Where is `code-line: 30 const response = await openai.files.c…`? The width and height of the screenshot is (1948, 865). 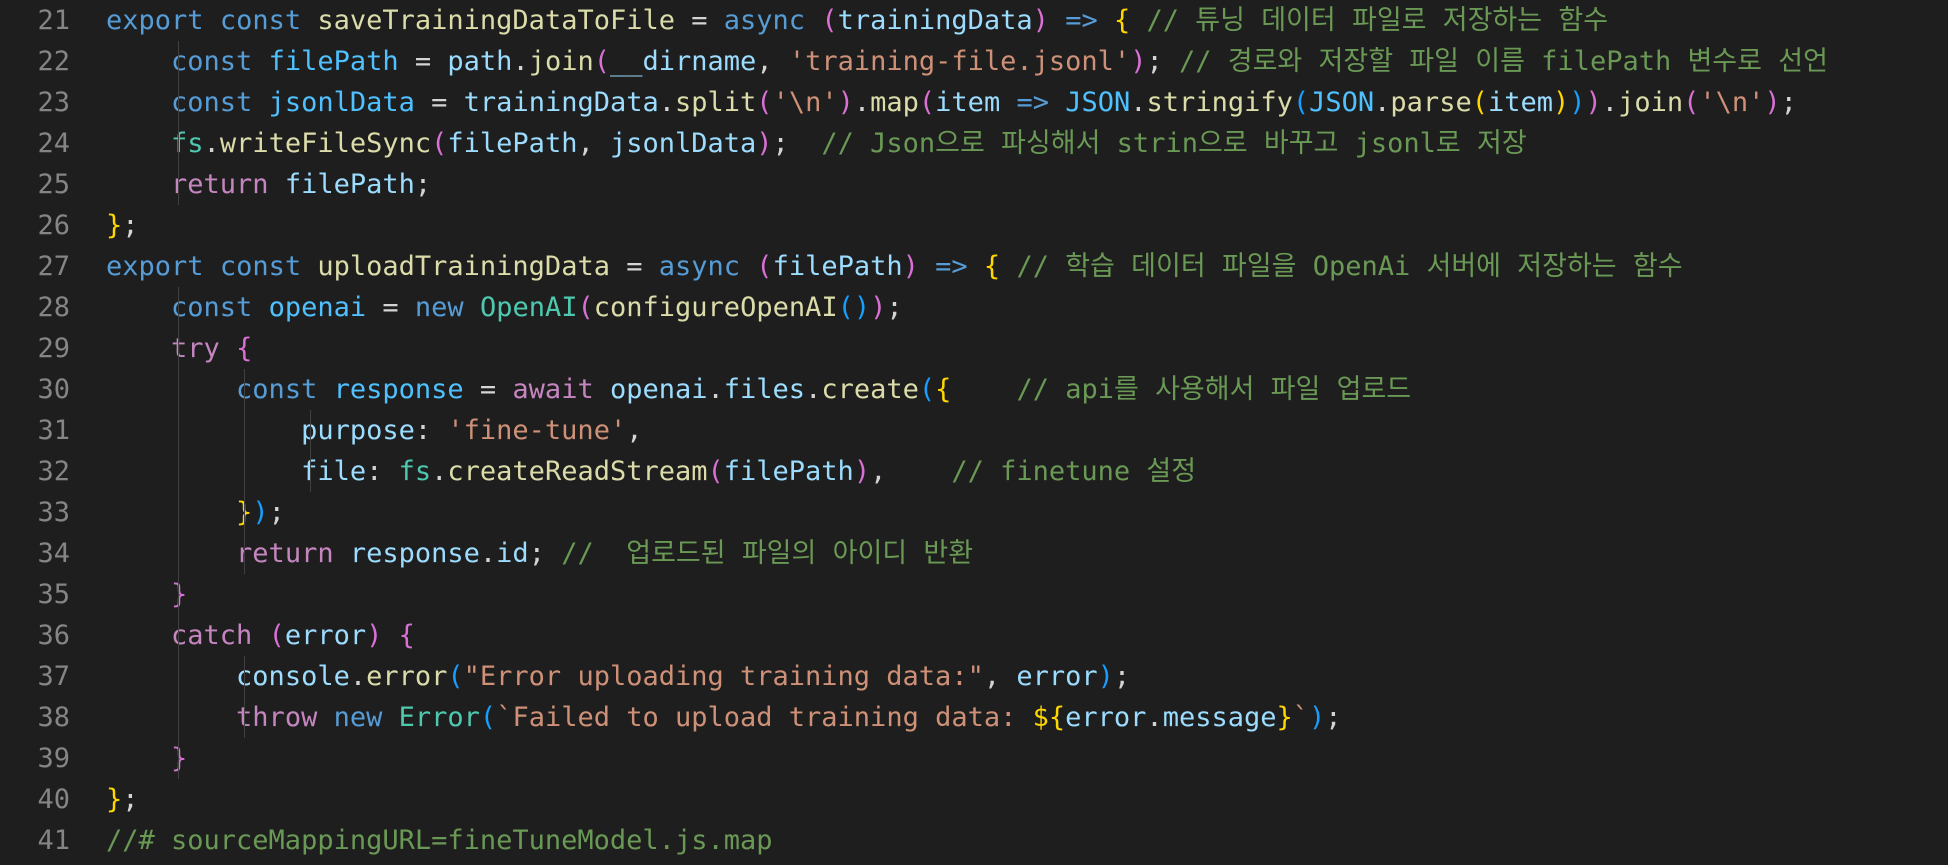 code-line: 30 const response = await openai.files.c… is located at coordinates (974, 389).